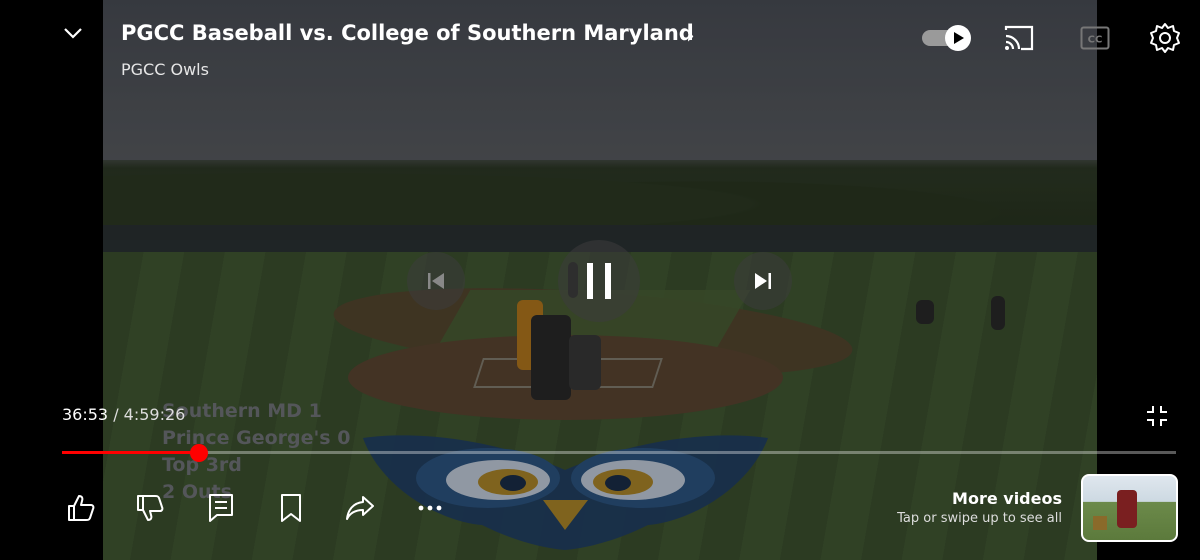 The width and height of the screenshot is (1200, 560). I want to click on captions-icon: CC, so click(1095, 38).